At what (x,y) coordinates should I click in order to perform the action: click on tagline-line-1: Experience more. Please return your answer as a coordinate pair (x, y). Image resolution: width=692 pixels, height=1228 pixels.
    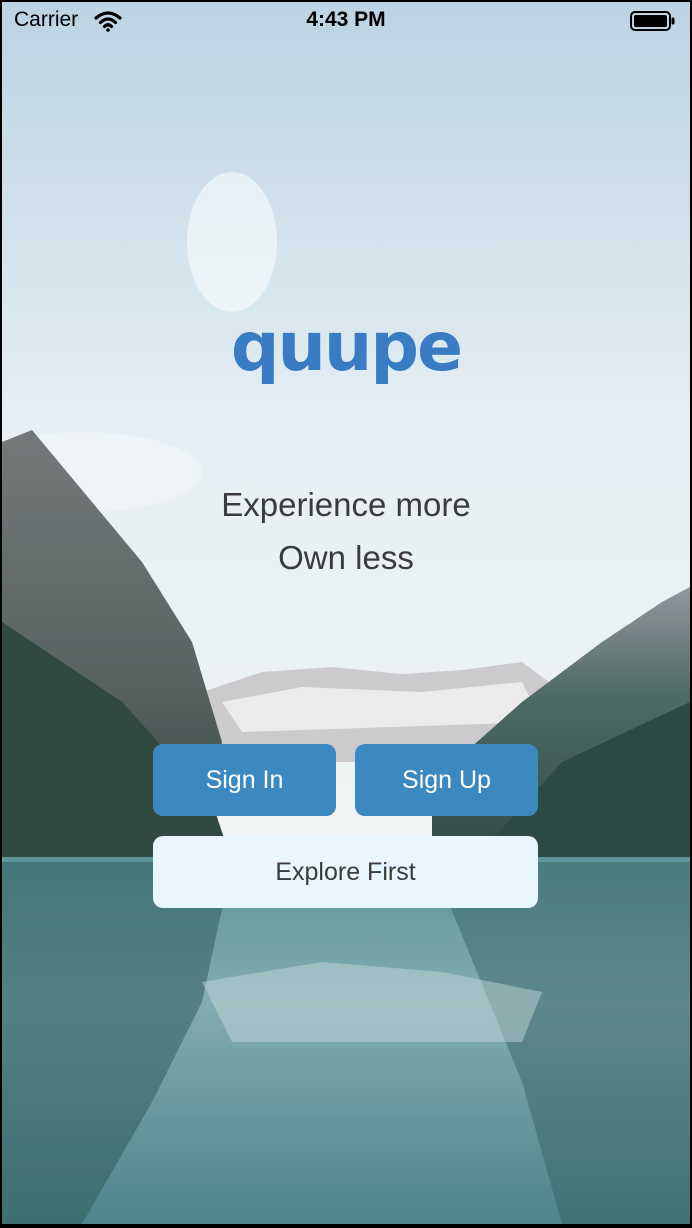
    Looking at the image, I should click on (346, 504).